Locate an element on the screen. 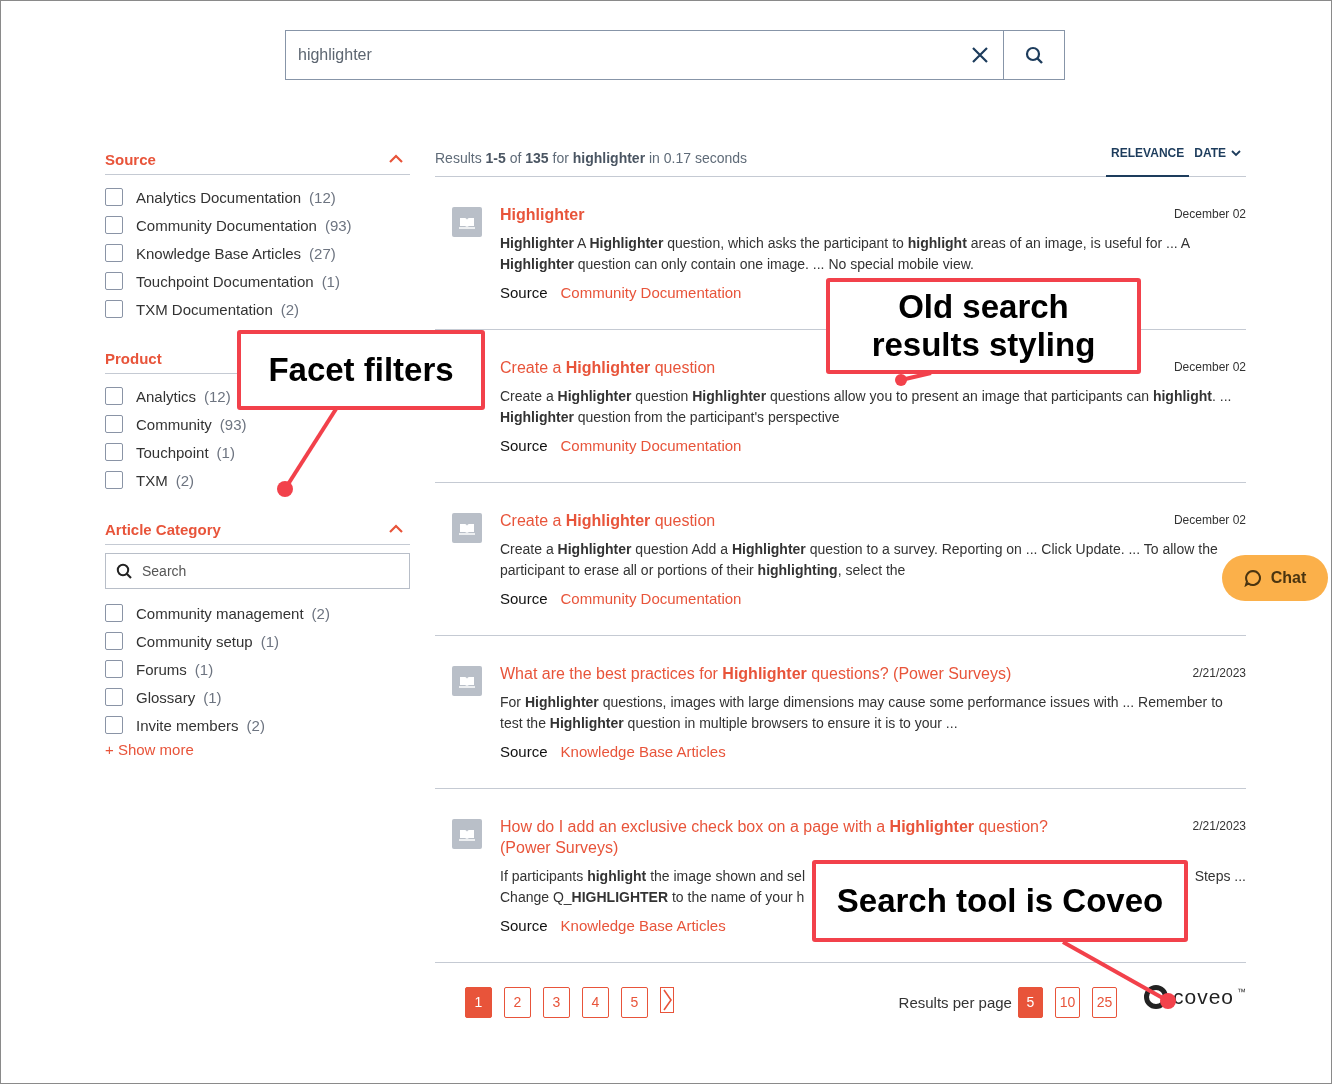 This screenshot has width=1332, height=1084. snippet-text: If participants highlight the image shown and sel is located at coordinates (652, 876).